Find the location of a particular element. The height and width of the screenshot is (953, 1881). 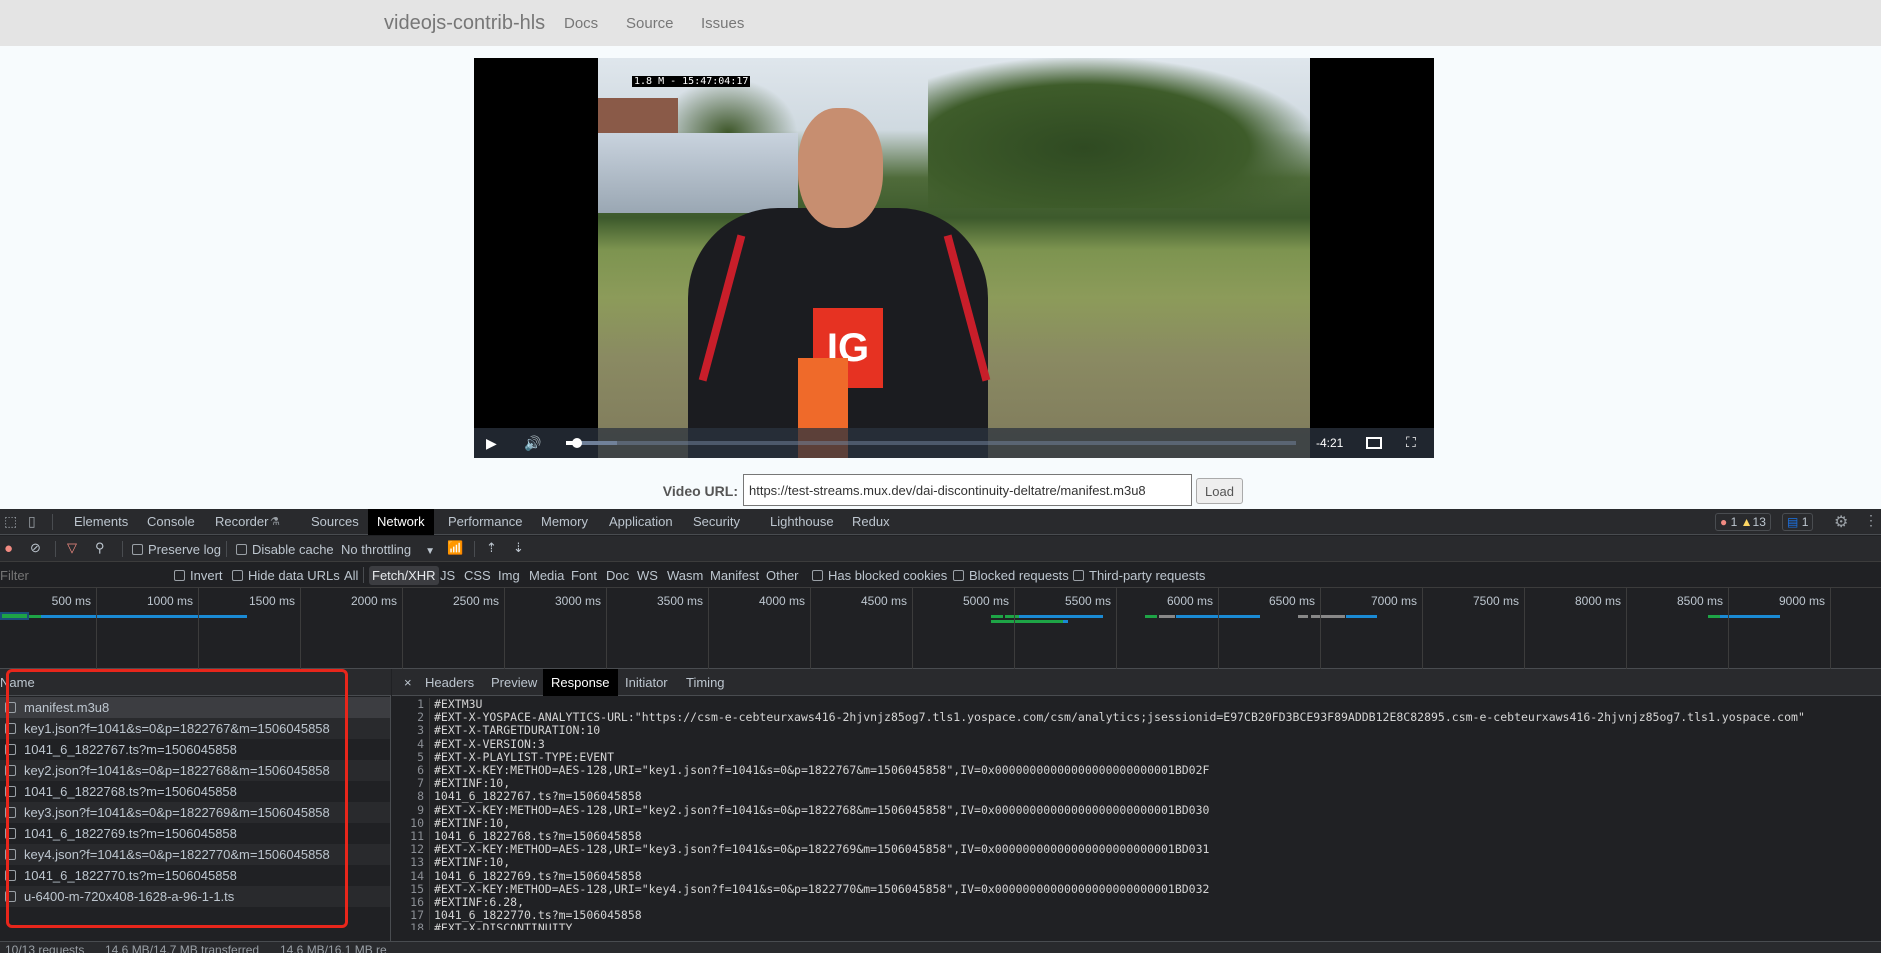

timeline-tick-label: 9000 ms is located at coordinates (1801, 601).